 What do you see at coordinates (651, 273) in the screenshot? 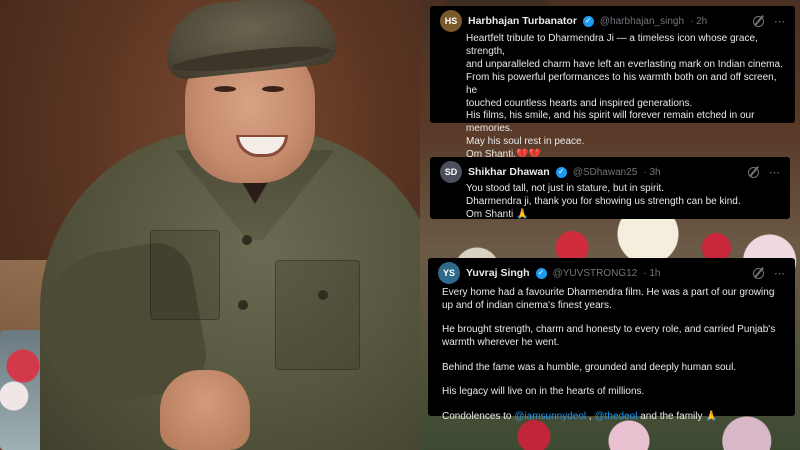
I see `tweet-timestamp: · 1h` at bounding box center [651, 273].